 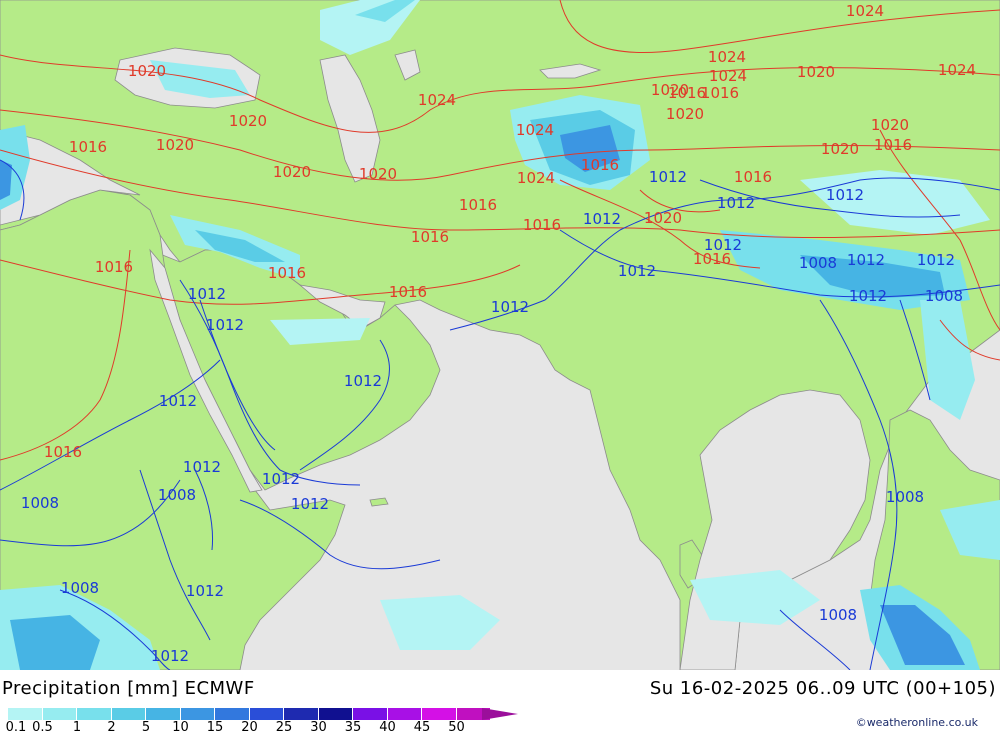 What do you see at coordinates (500, 714) in the screenshot?
I see `legend-arrow` at bounding box center [500, 714].